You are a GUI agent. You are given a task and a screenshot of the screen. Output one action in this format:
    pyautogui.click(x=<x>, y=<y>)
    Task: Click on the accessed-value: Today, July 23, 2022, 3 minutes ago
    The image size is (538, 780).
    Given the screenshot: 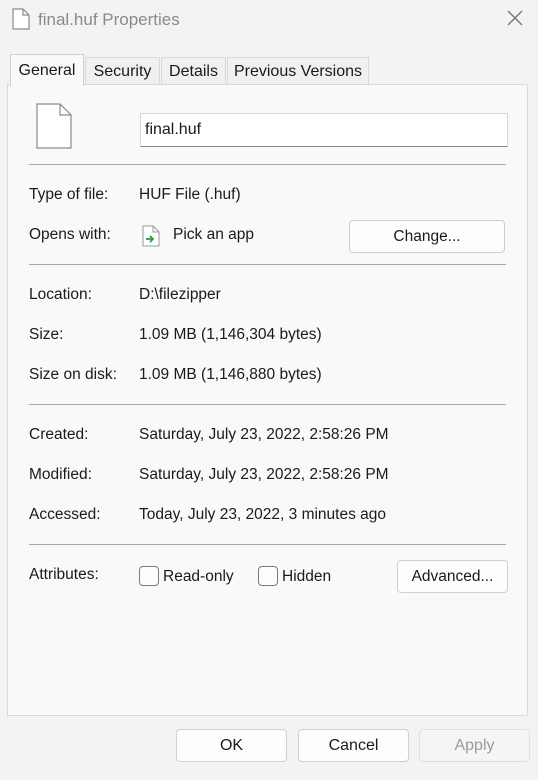 What is the action you would take?
    pyautogui.click(x=263, y=514)
    